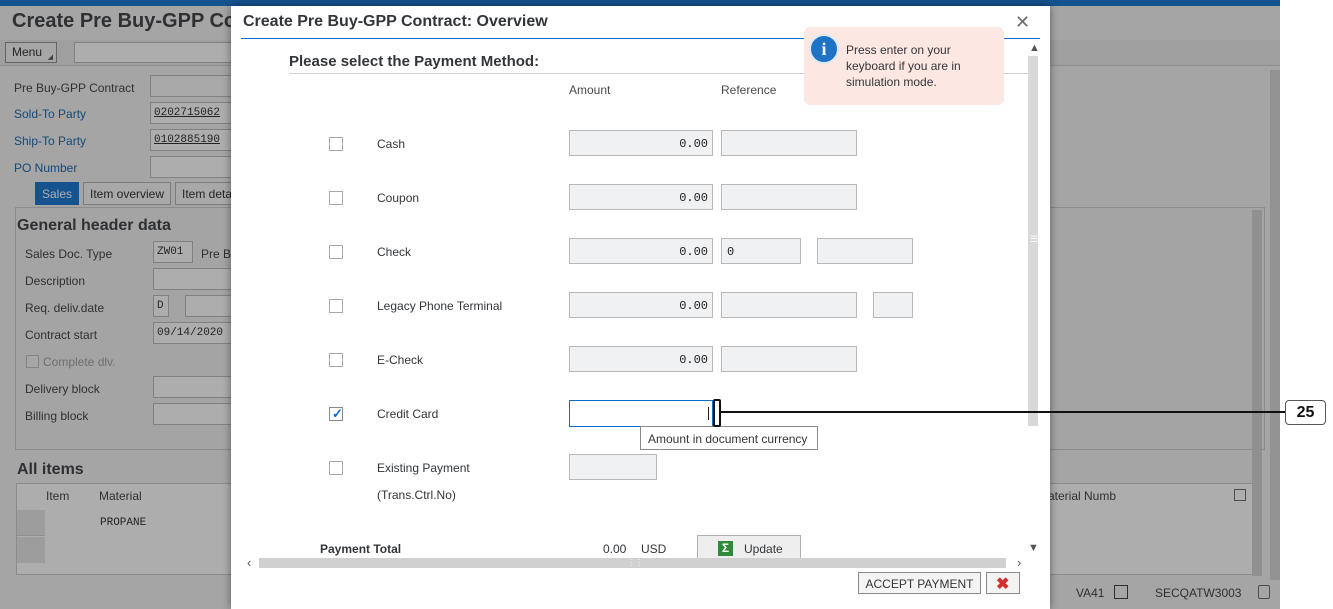 This screenshot has height=609, width=1333. I want to click on cancel-x-icon: ✖, so click(1003, 584).